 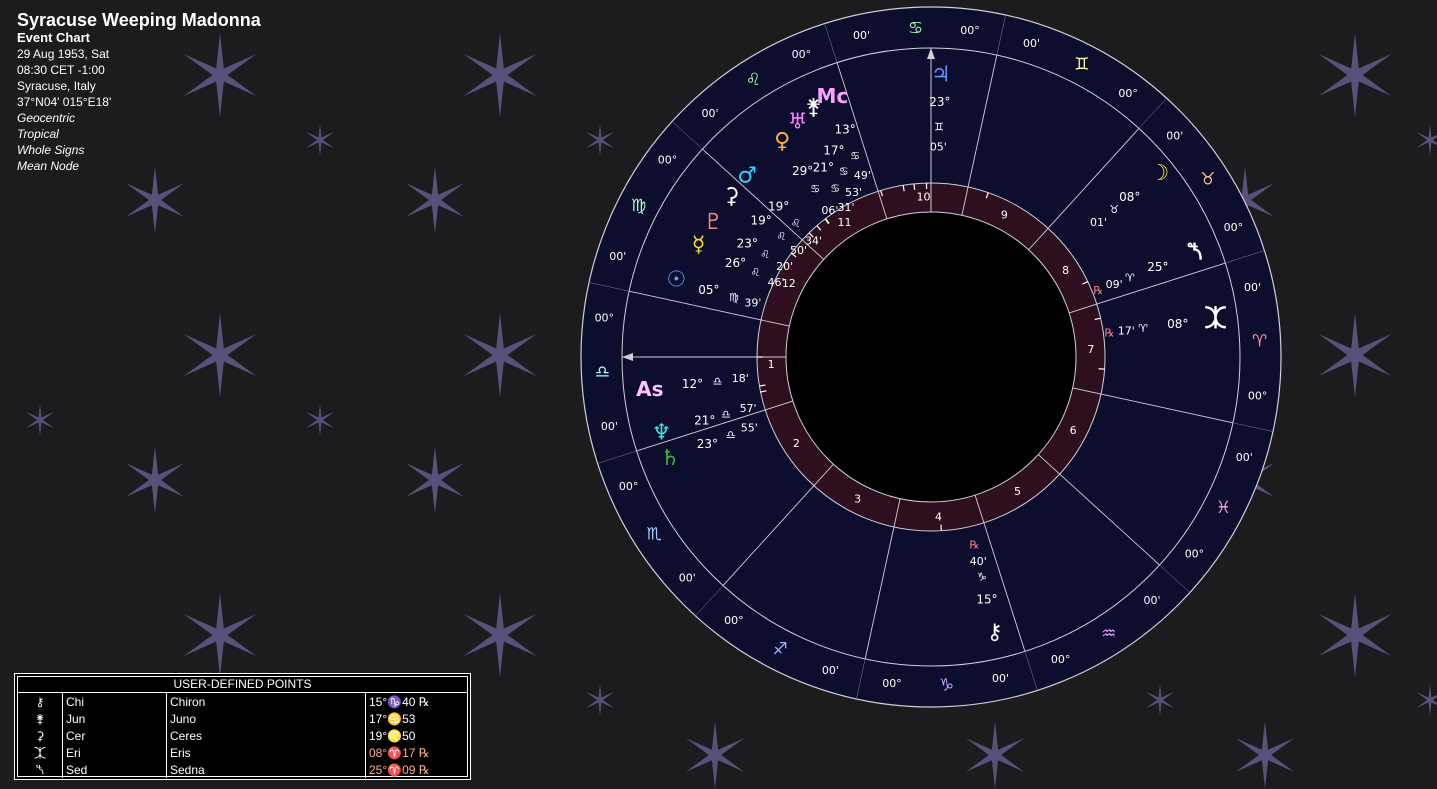 What do you see at coordinates (978, 561) in the screenshot?
I see `chiron-minute: 40'` at bounding box center [978, 561].